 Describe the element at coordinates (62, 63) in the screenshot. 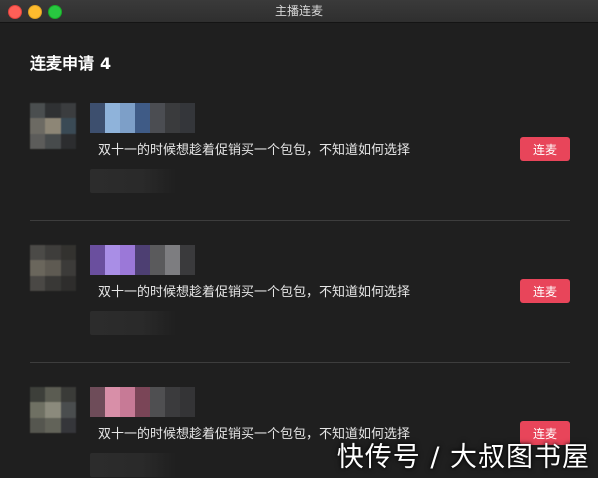

I see `heading-label: 连麦申请` at that location.